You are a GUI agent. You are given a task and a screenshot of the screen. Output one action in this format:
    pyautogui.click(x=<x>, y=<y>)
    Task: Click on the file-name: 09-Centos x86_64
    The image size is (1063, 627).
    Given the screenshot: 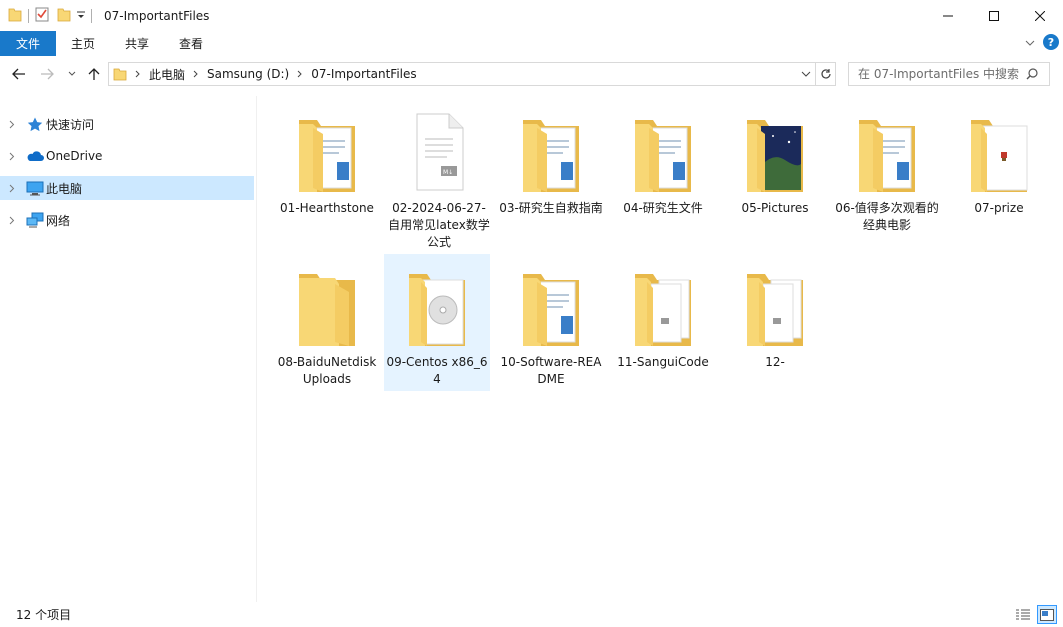 What is the action you would take?
    pyautogui.click(x=437, y=370)
    